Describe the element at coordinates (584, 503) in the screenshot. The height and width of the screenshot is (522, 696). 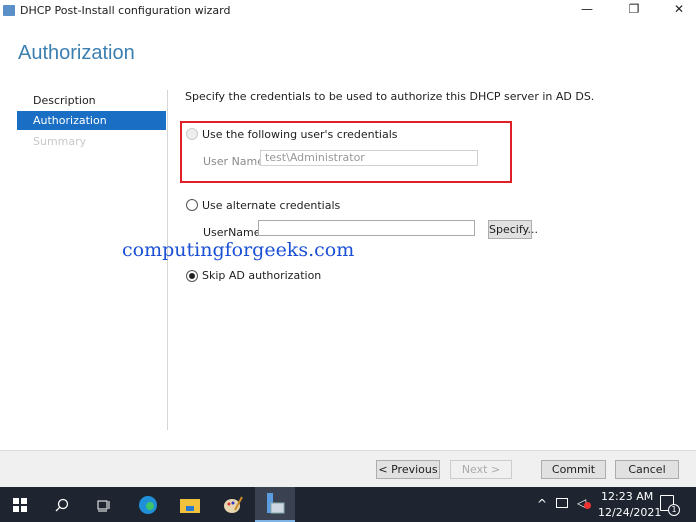
I see `volume-muted-icon: ◁` at that location.